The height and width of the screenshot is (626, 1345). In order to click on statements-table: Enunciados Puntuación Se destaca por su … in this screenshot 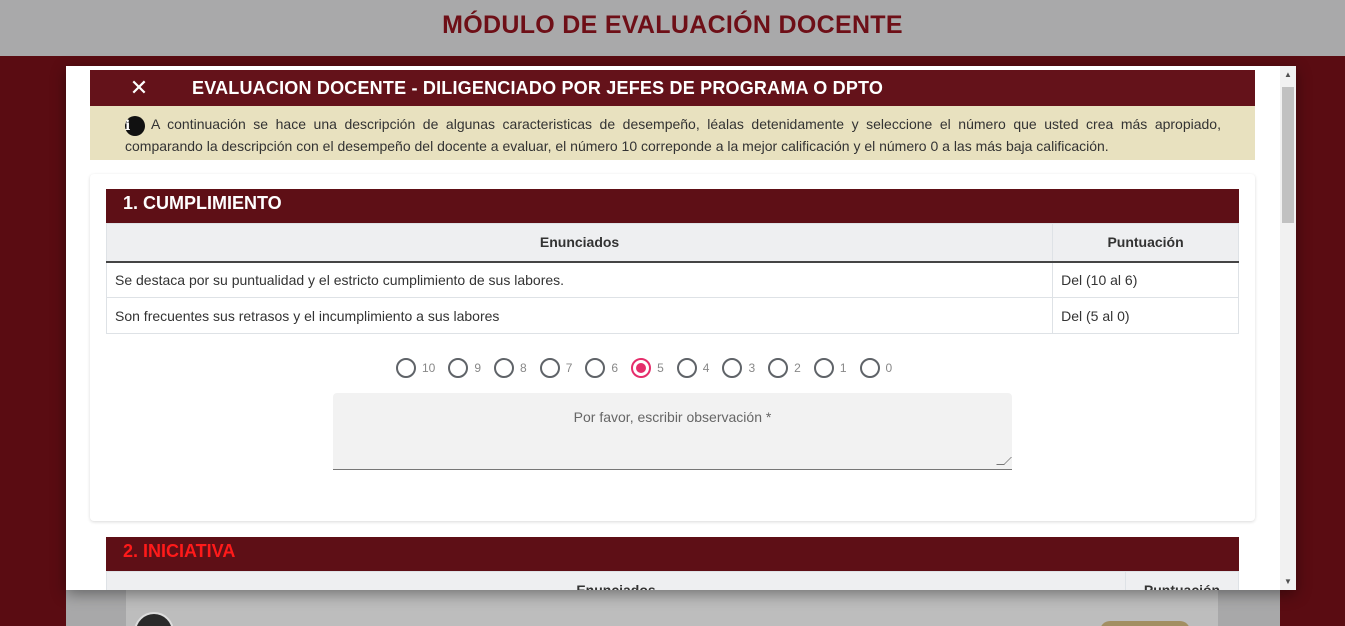, I will do `click(672, 278)`.